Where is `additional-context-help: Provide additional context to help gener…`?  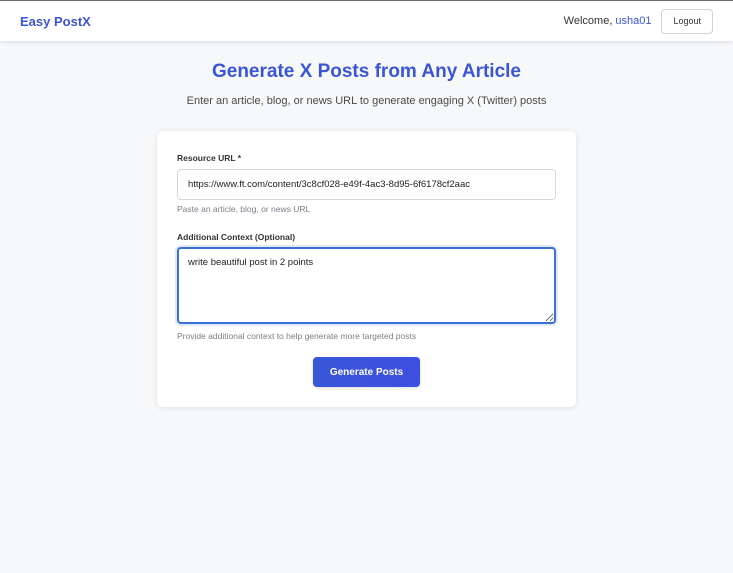
additional-context-help: Provide additional context to help gener… is located at coordinates (297, 336).